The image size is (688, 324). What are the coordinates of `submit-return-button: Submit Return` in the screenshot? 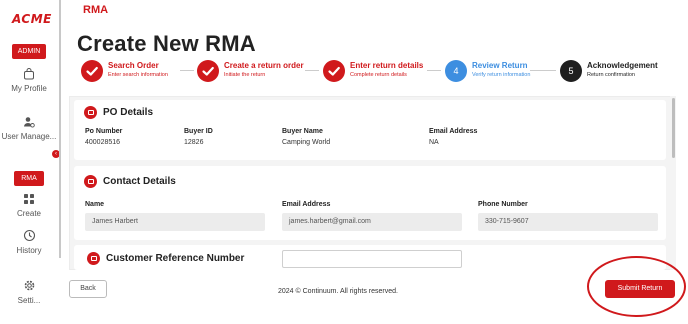 It's located at (640, 289).